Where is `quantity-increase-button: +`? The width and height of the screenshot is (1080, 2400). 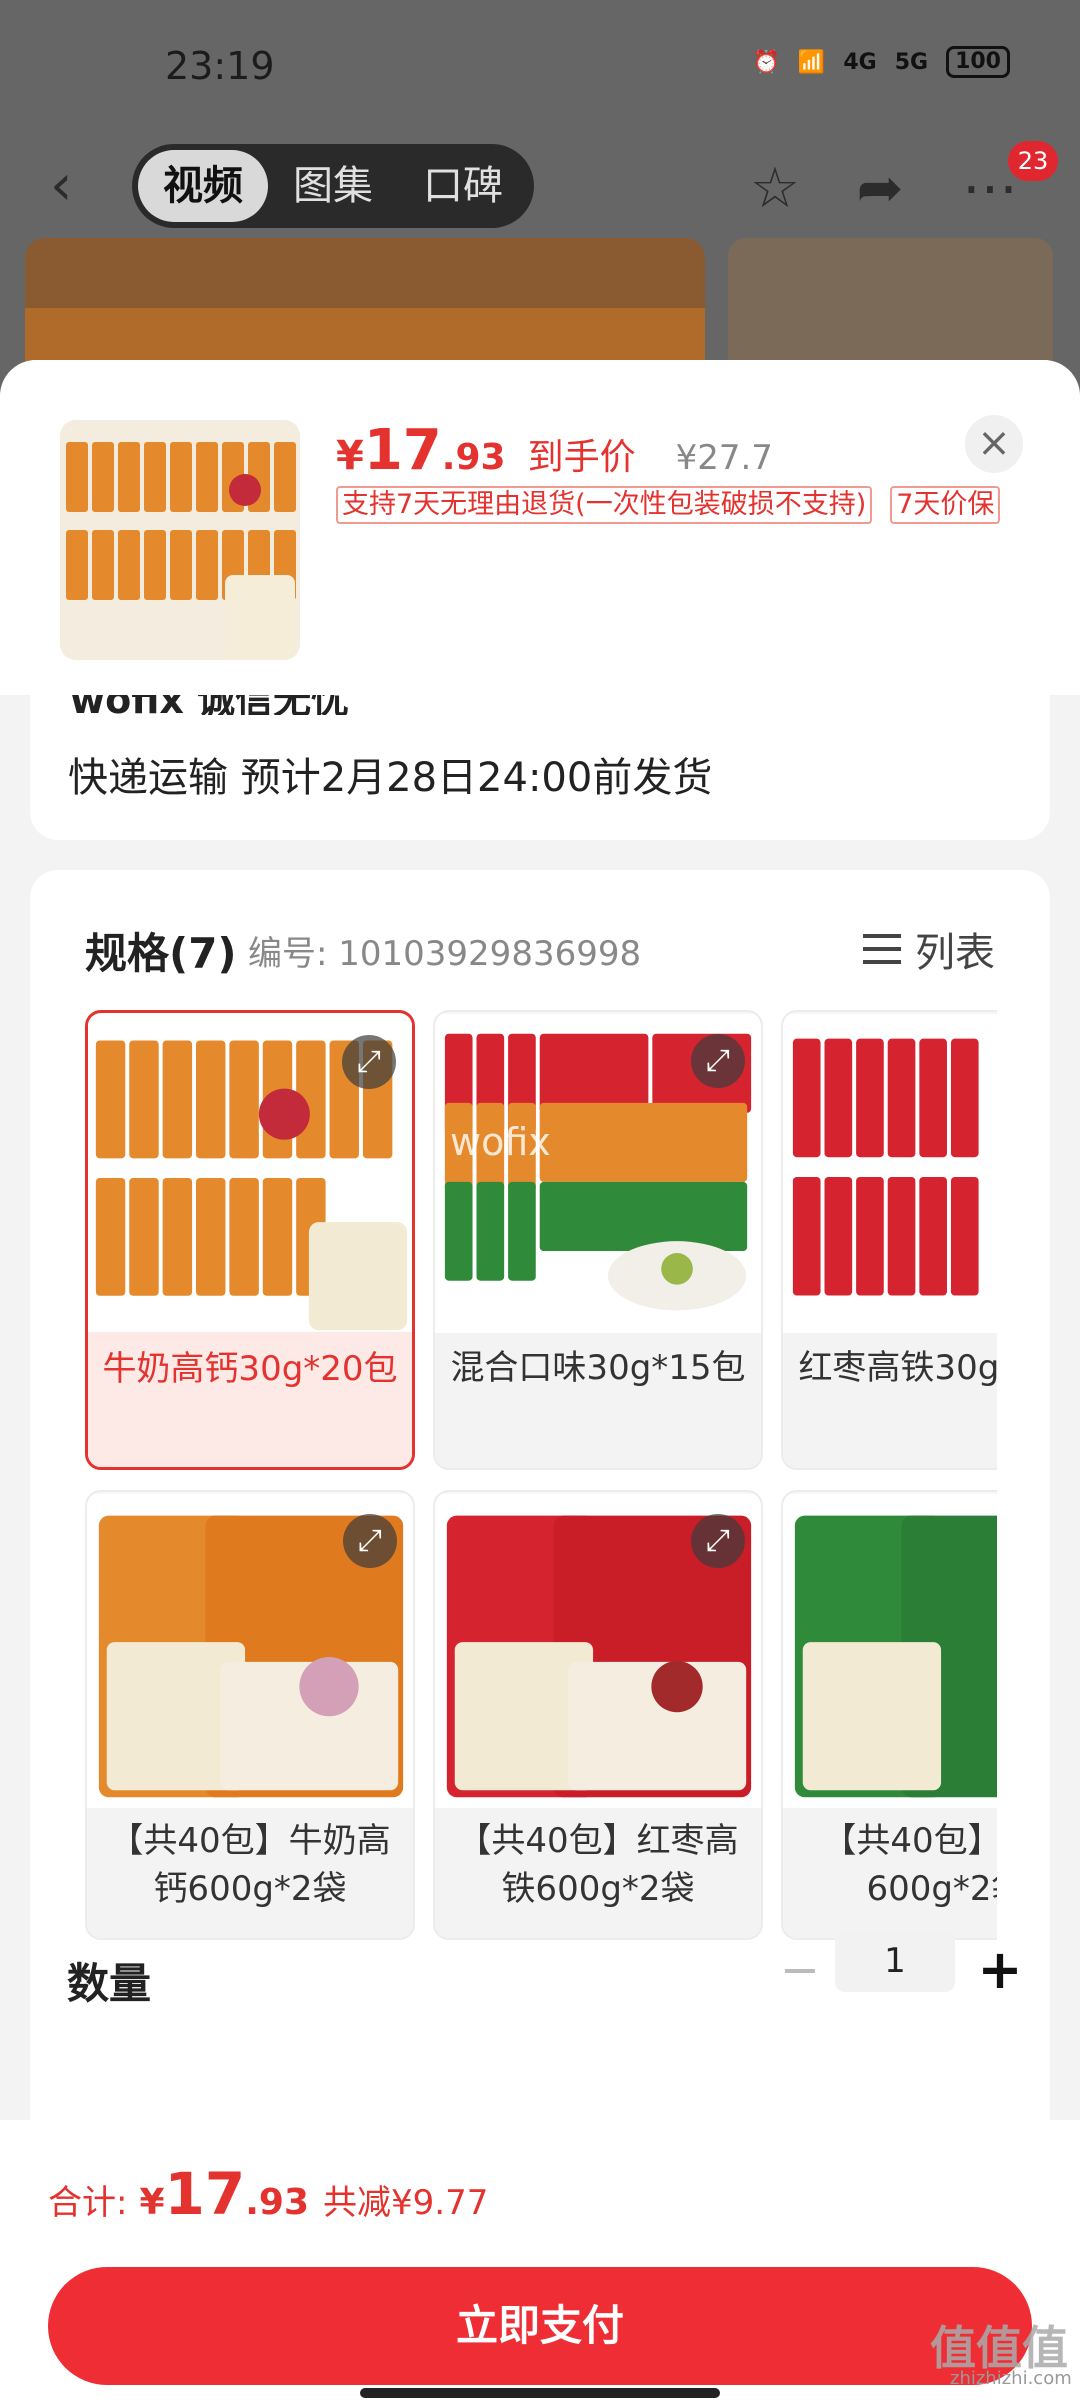
quantity-increase-button: + is located at coordinates (1000, 1970).